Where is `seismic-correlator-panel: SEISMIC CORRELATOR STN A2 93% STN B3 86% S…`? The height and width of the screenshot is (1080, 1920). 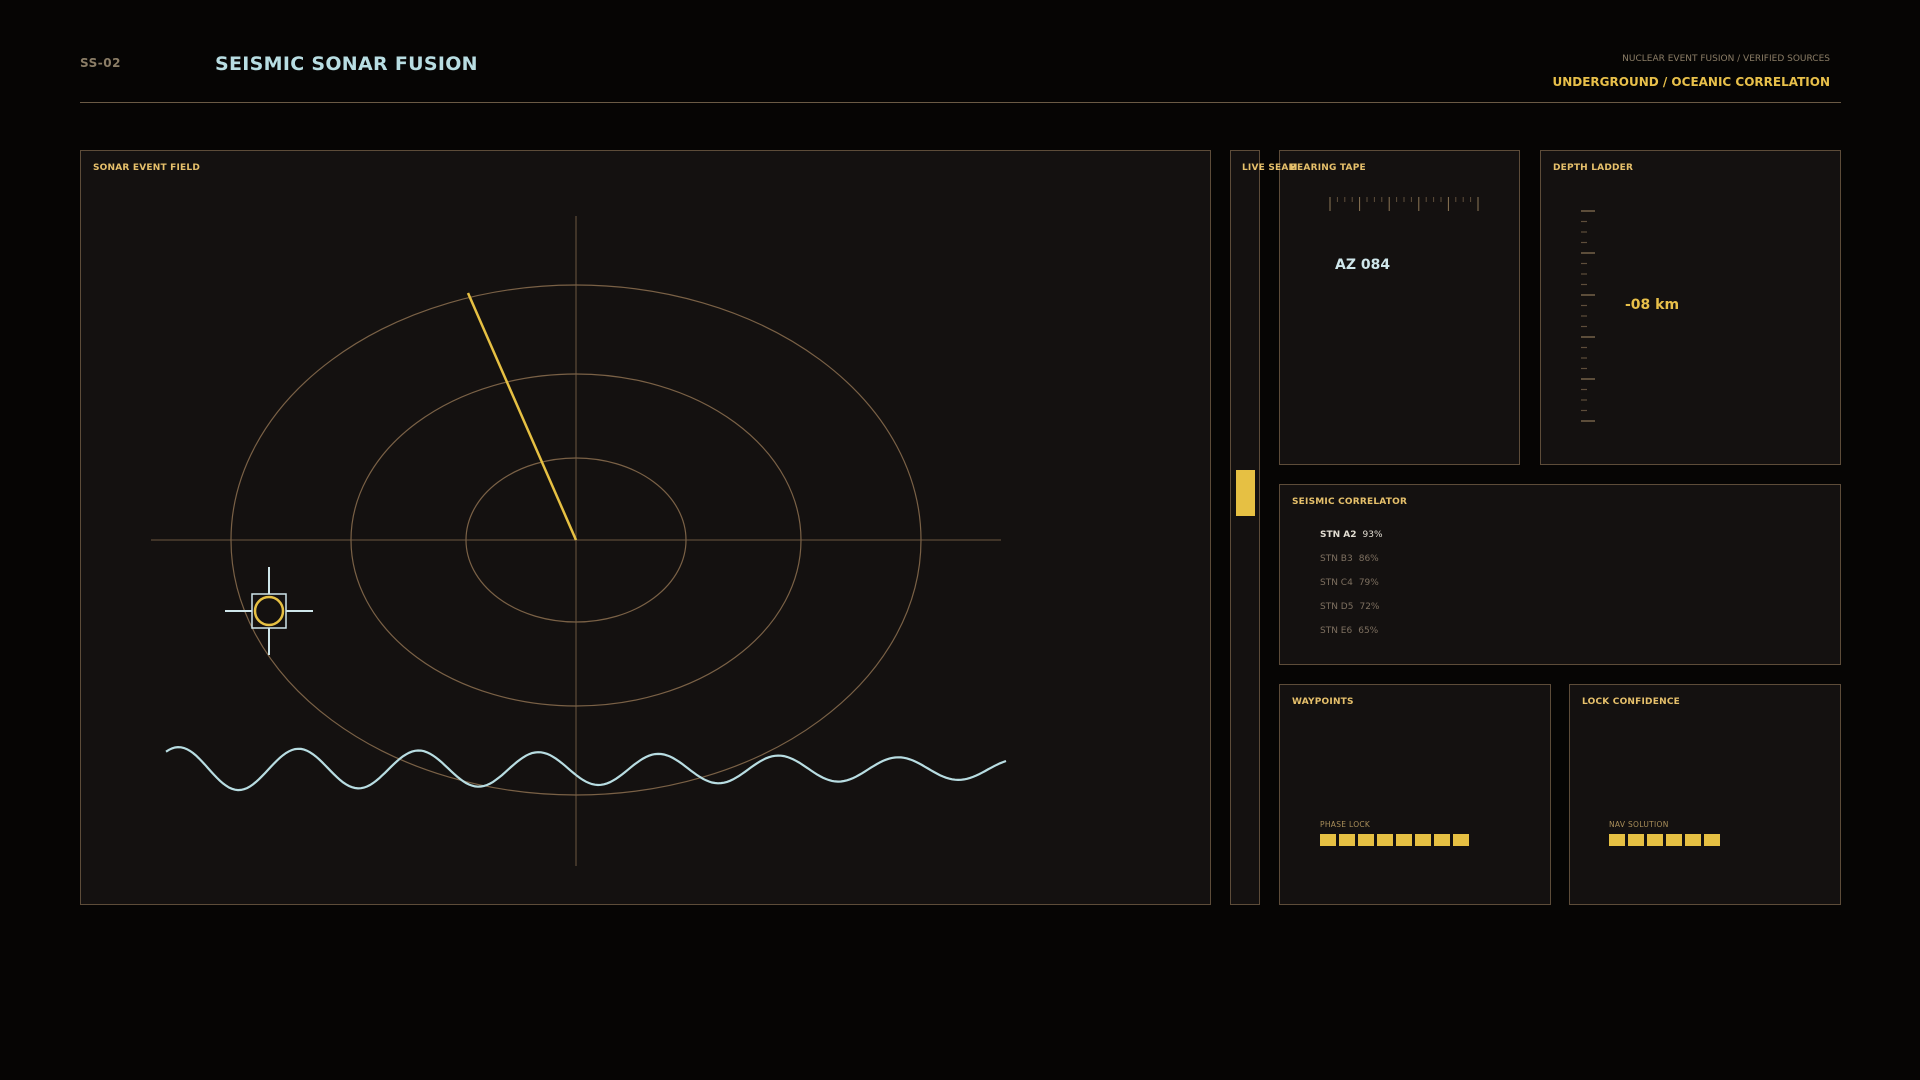 seismic-correlator-panel: SEISMIC CORRELATOR STN A2 93% STN B3 86% S… is located at coordinates (1560, 574).